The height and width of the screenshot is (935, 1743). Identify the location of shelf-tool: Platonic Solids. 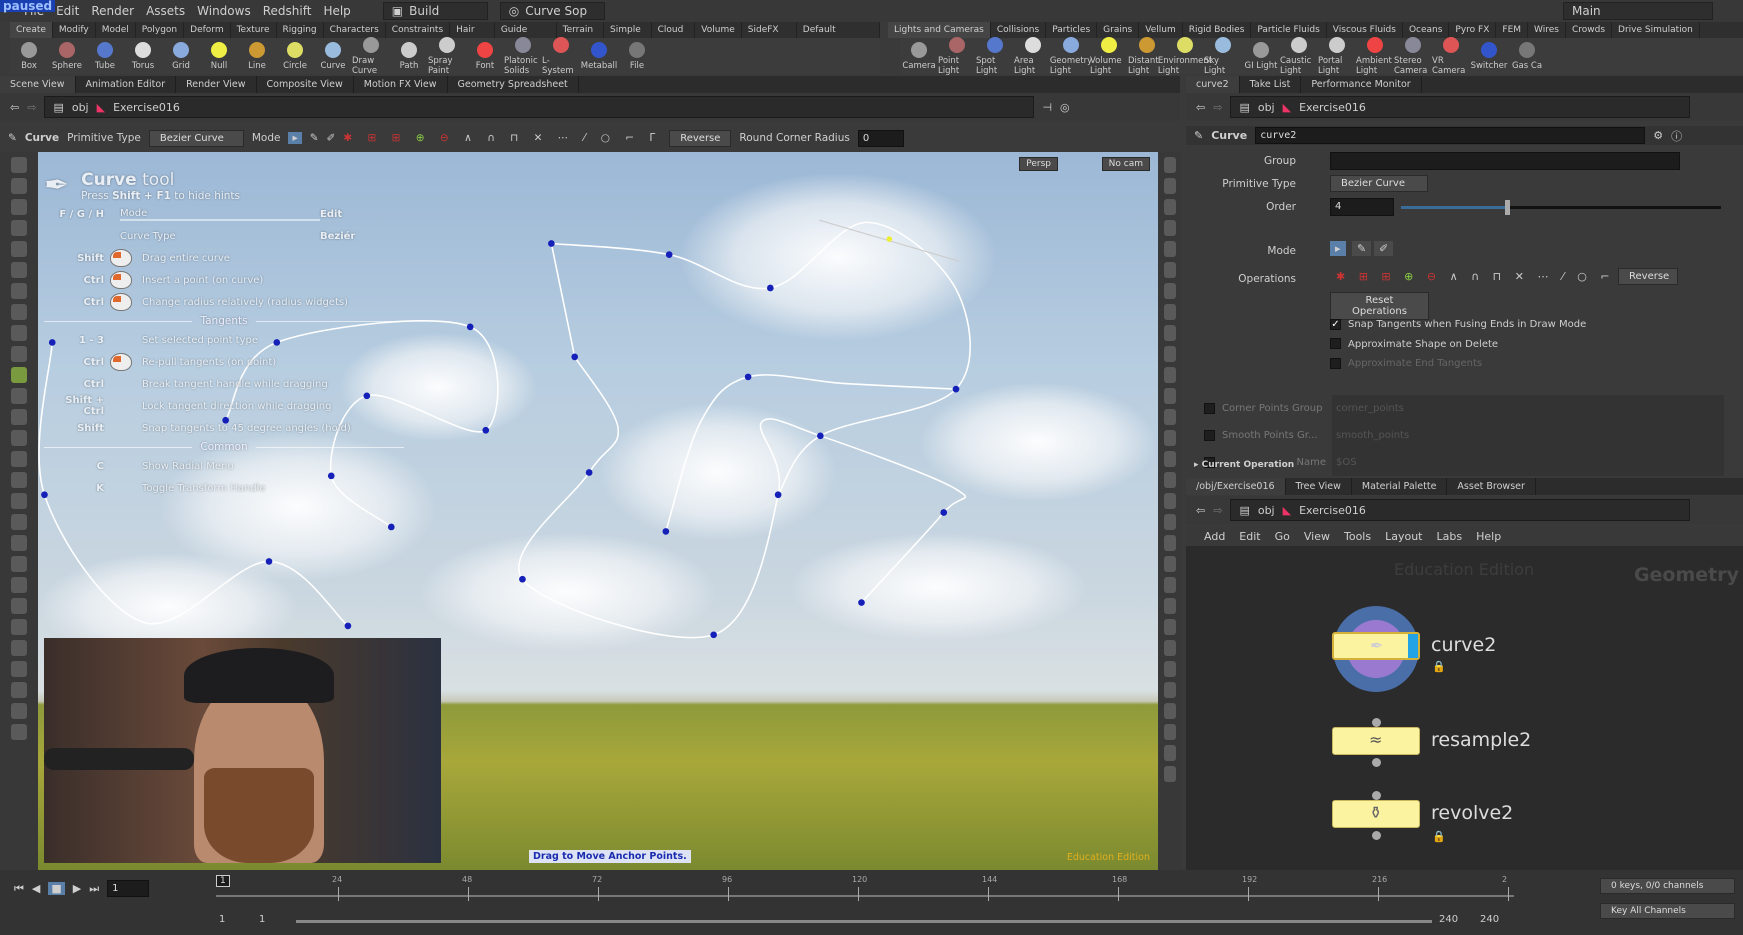
(523, 56).